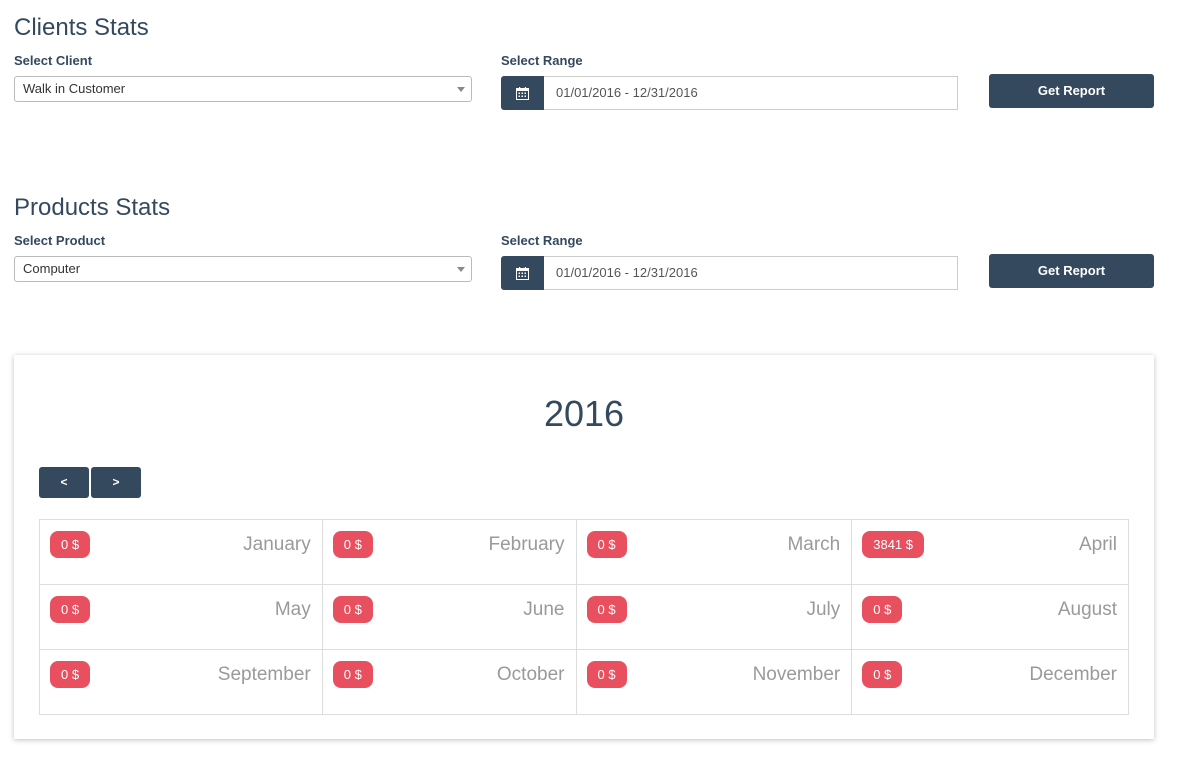 This screenshot has width=1186, height=767. What do you see at coordinates (893, 544) in the screenshot?
I see `month-amount-badge: 3841 $` at bounding box center [893, 544].